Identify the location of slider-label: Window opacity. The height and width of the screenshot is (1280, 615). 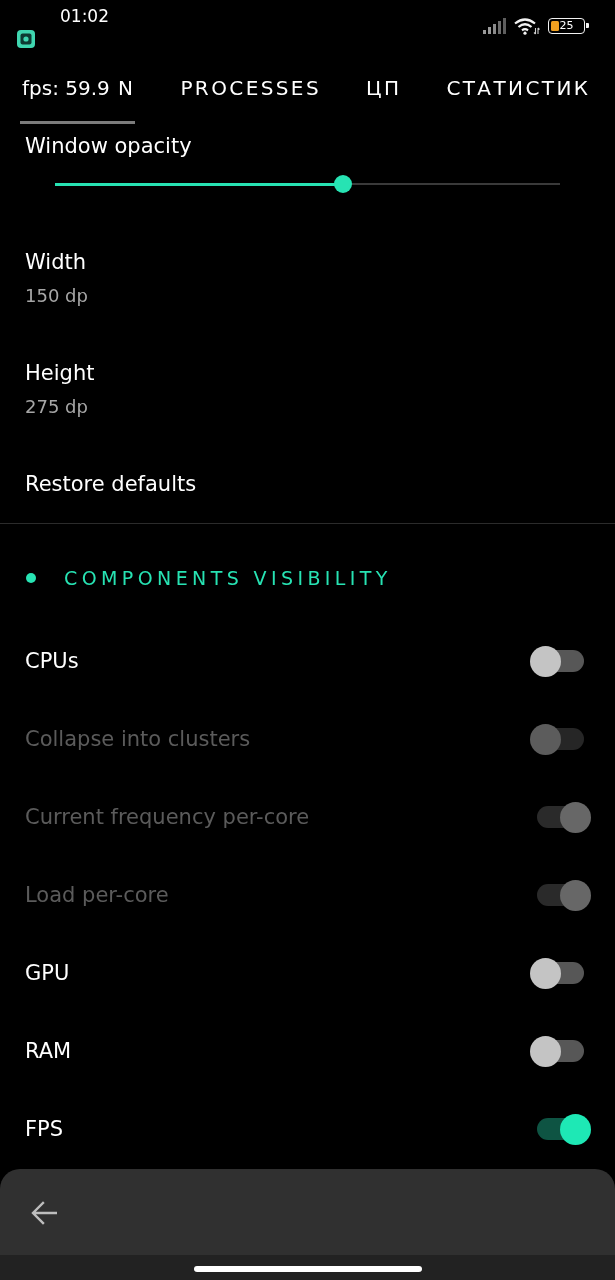
(108, 146).